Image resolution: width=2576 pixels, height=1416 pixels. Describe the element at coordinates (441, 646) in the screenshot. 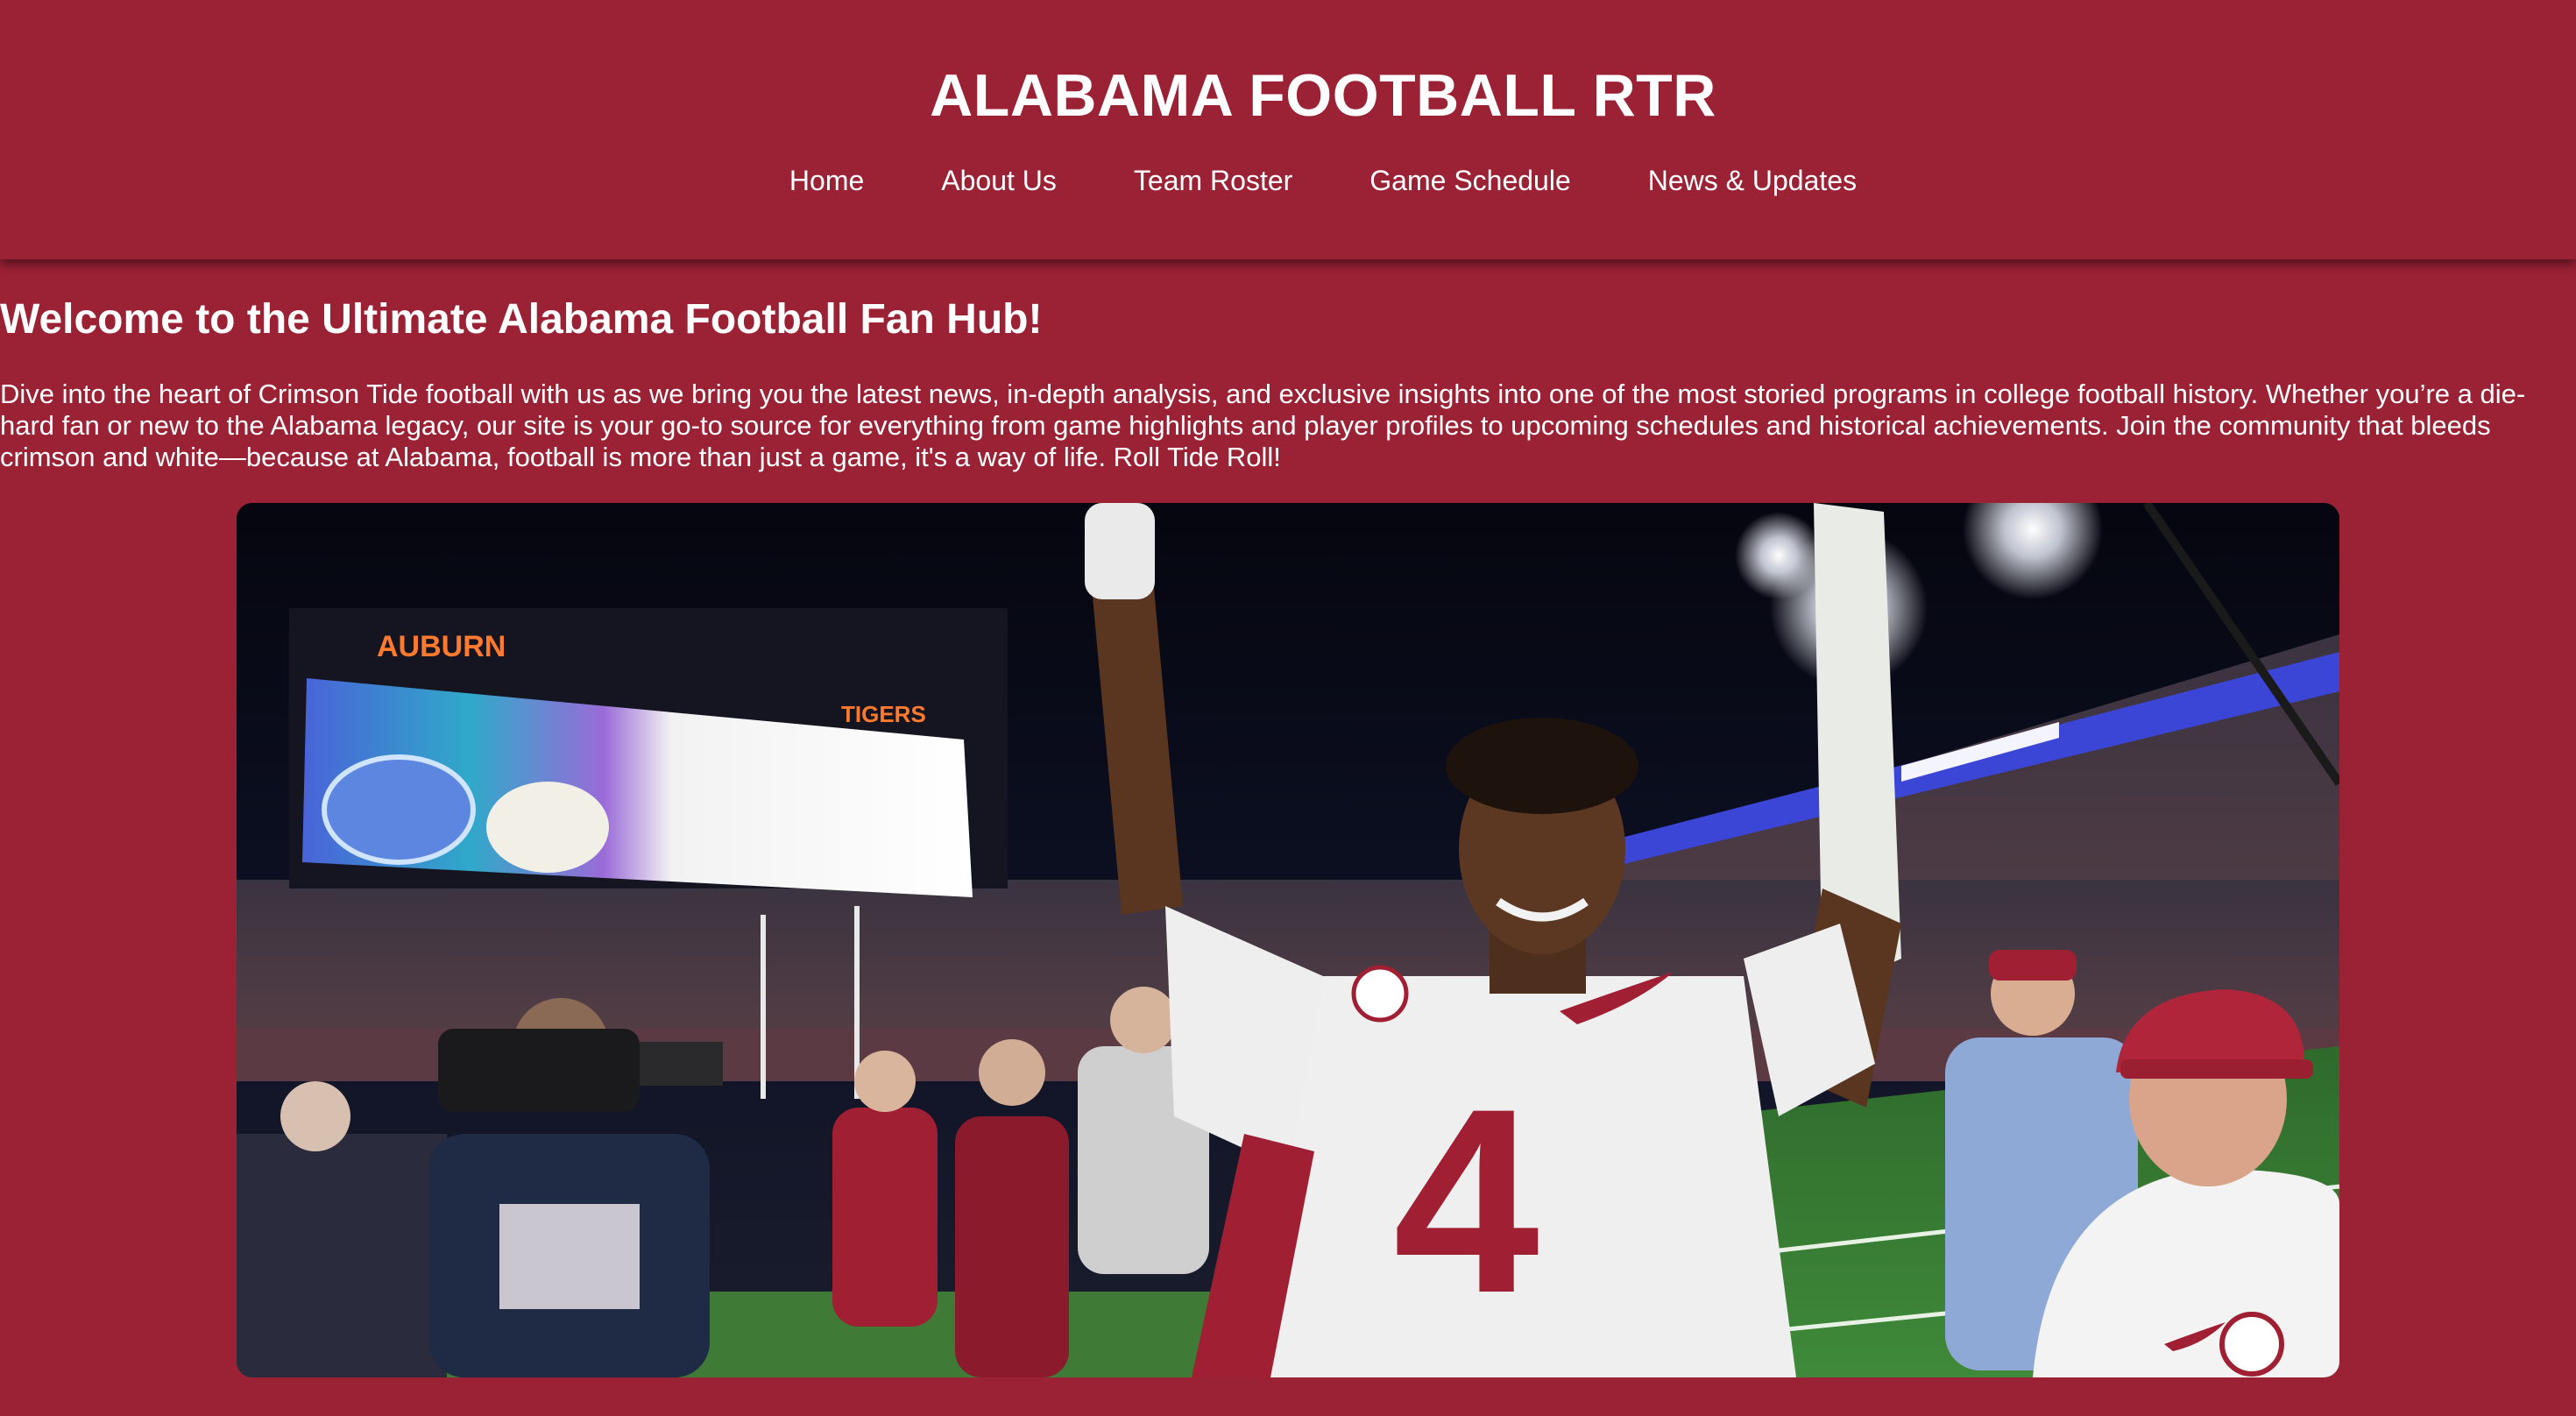

I see `scoreboard-left-text: AUBURN` at that location.